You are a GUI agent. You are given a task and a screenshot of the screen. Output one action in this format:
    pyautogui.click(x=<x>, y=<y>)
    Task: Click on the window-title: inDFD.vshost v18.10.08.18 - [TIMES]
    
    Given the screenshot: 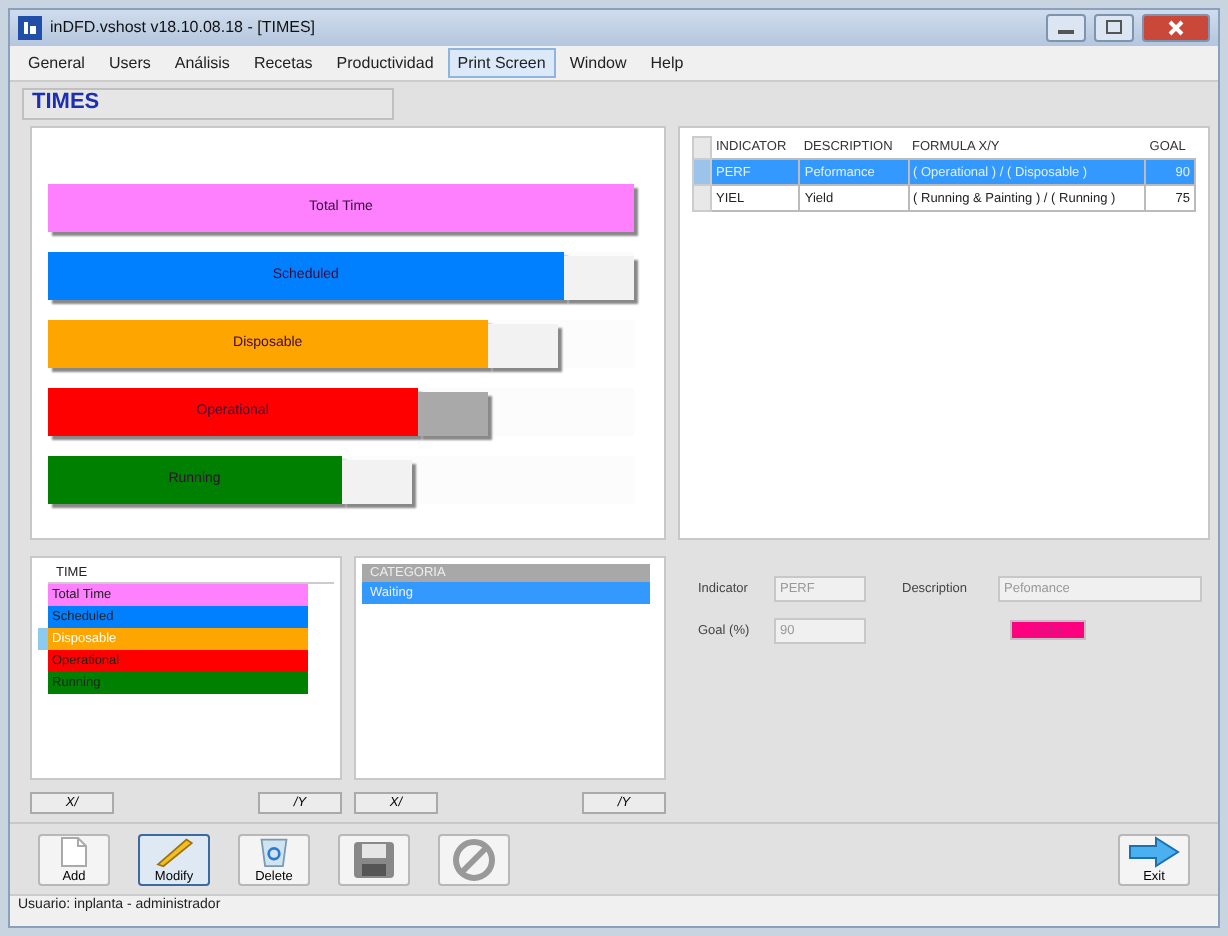 What is the action you would take?
    pyautogui.click(x=182, y=27)
    